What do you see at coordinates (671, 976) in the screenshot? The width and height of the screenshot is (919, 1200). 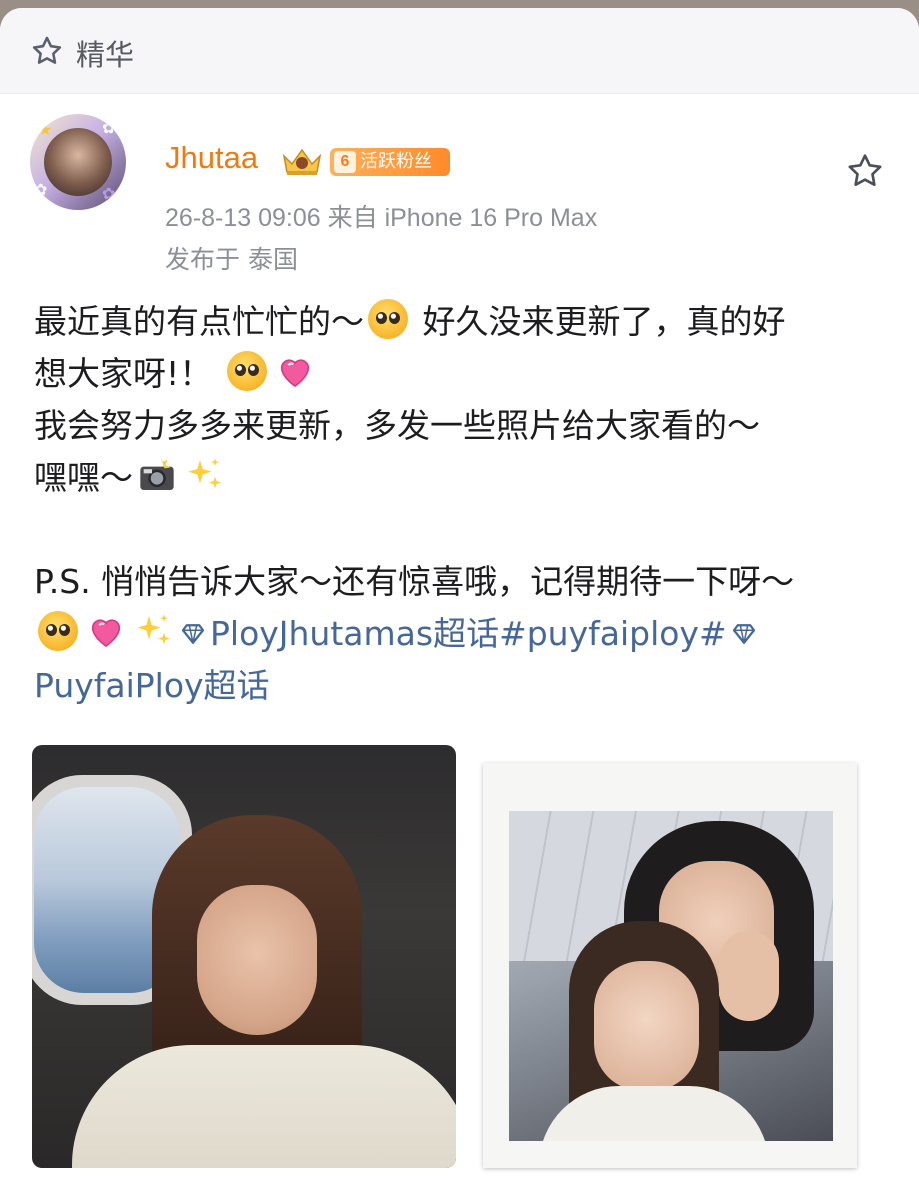 I see `polaroid-photo` at bounding box center [671, 976].